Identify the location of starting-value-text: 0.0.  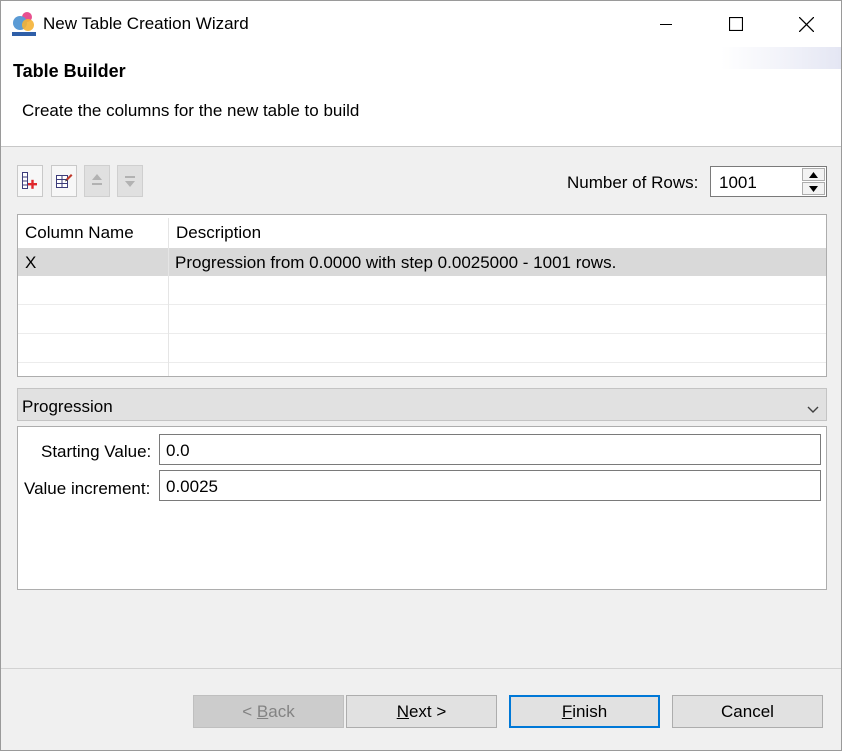
(178, 450).